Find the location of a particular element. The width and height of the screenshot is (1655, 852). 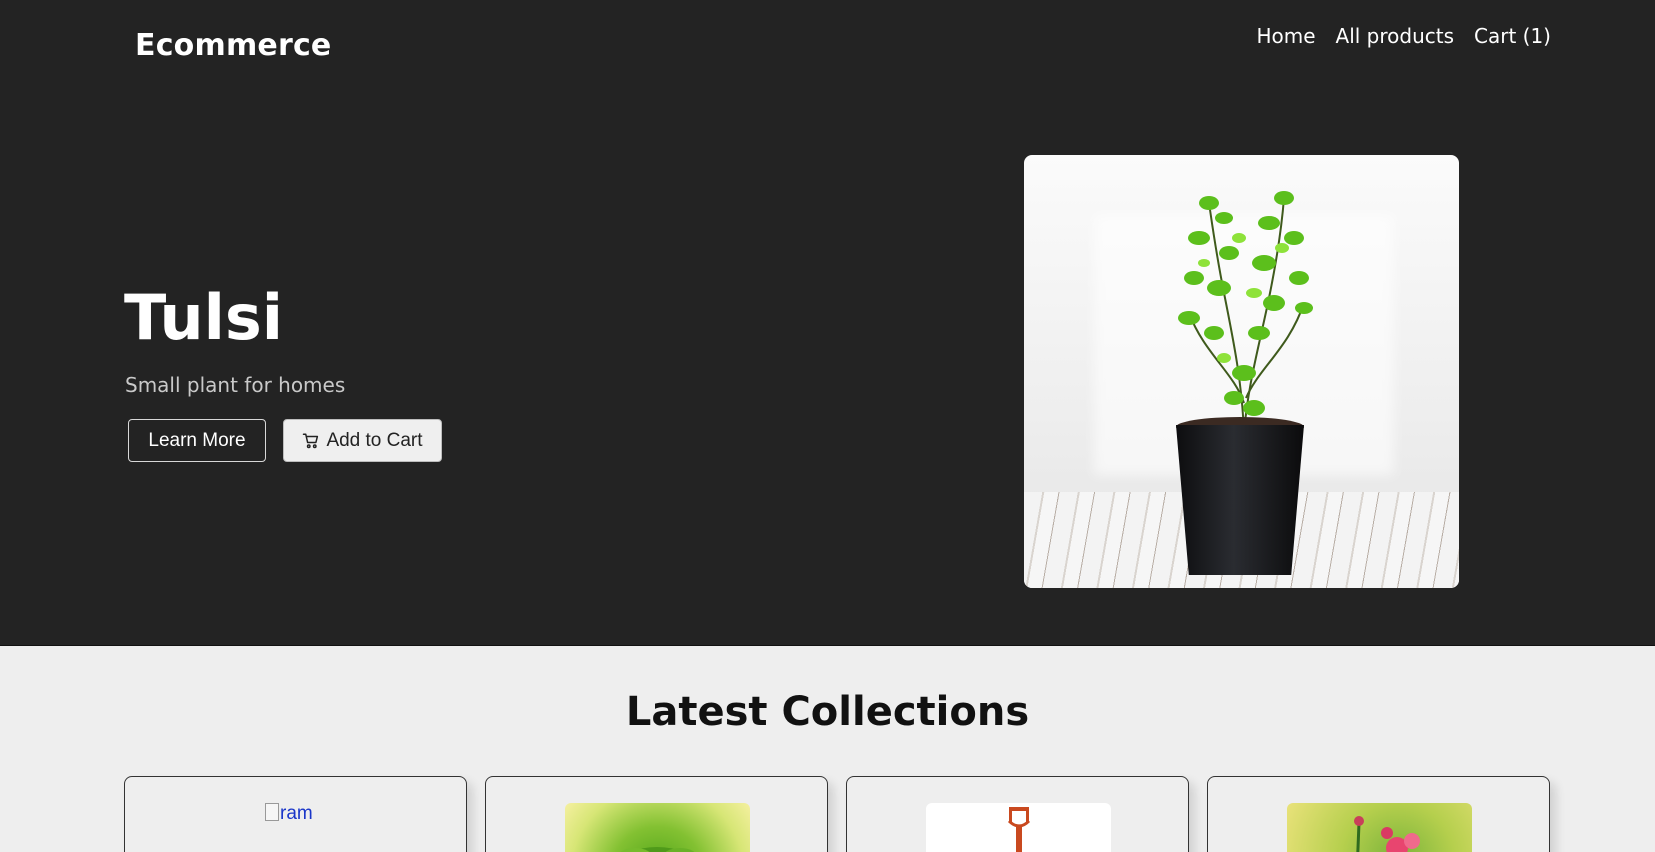

shovel-image is located at coordinates (1018, 827).